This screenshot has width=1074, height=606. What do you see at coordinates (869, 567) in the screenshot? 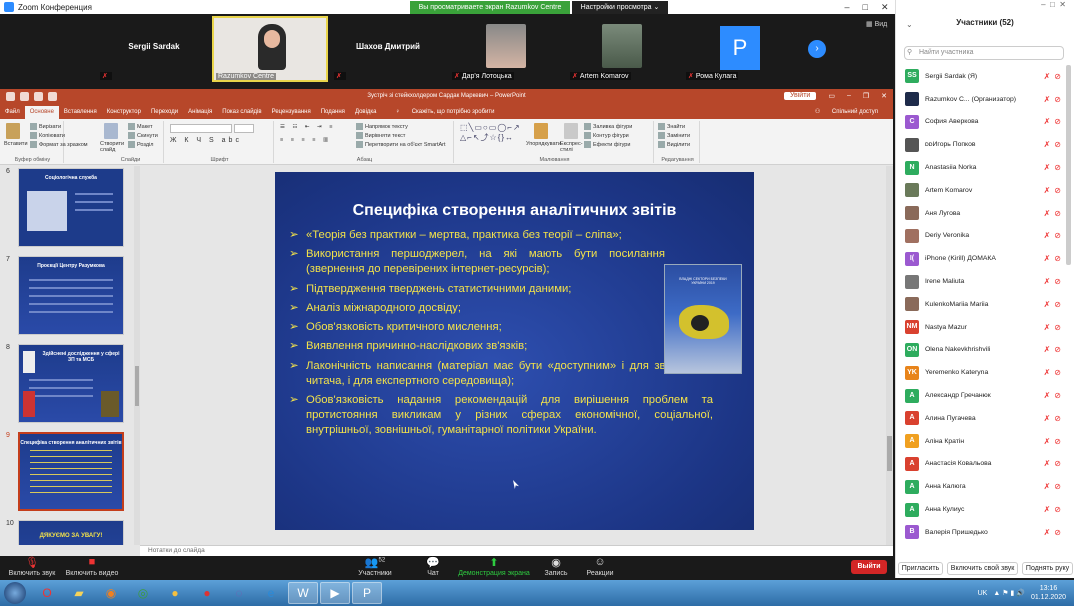
I see `leave-button: Выйти` at bounding box center [869, 567].